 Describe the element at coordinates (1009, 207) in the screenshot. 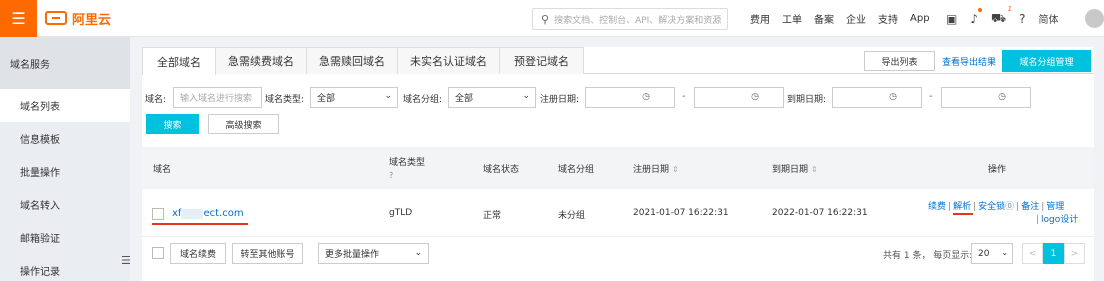

I see `help-icon: ⓪` at that location.